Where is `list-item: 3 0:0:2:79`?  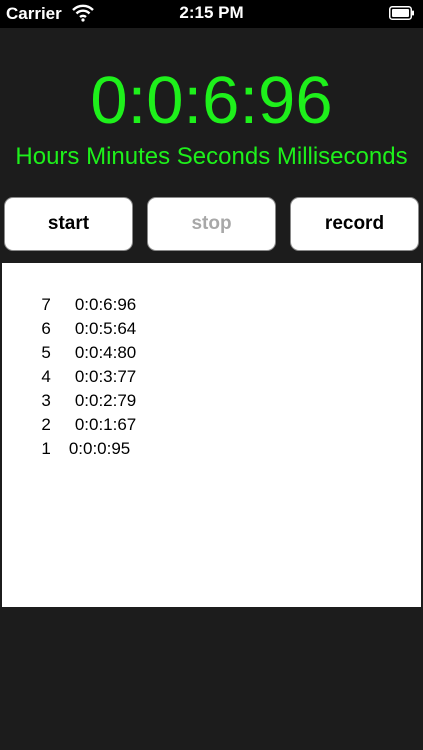
list-item: 3 0:0:2:79 is located at coordinates (74, 390).